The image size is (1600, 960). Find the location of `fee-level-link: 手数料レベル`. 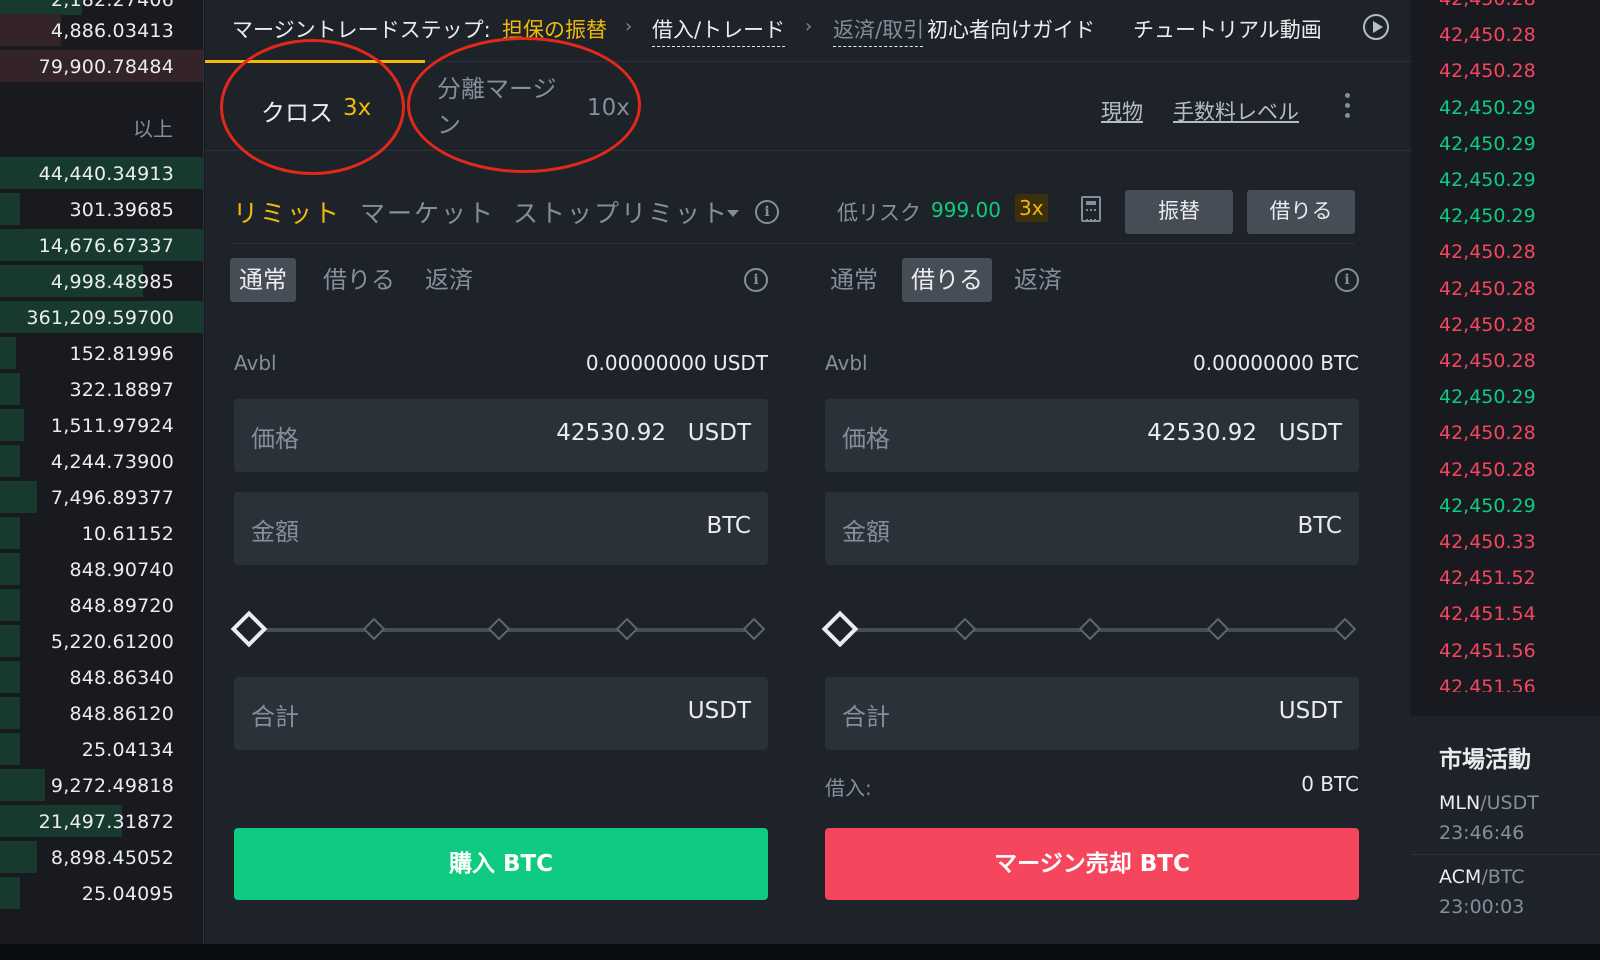

fee-level-link: 手数料レベル is located at coordinates (1236, 111).